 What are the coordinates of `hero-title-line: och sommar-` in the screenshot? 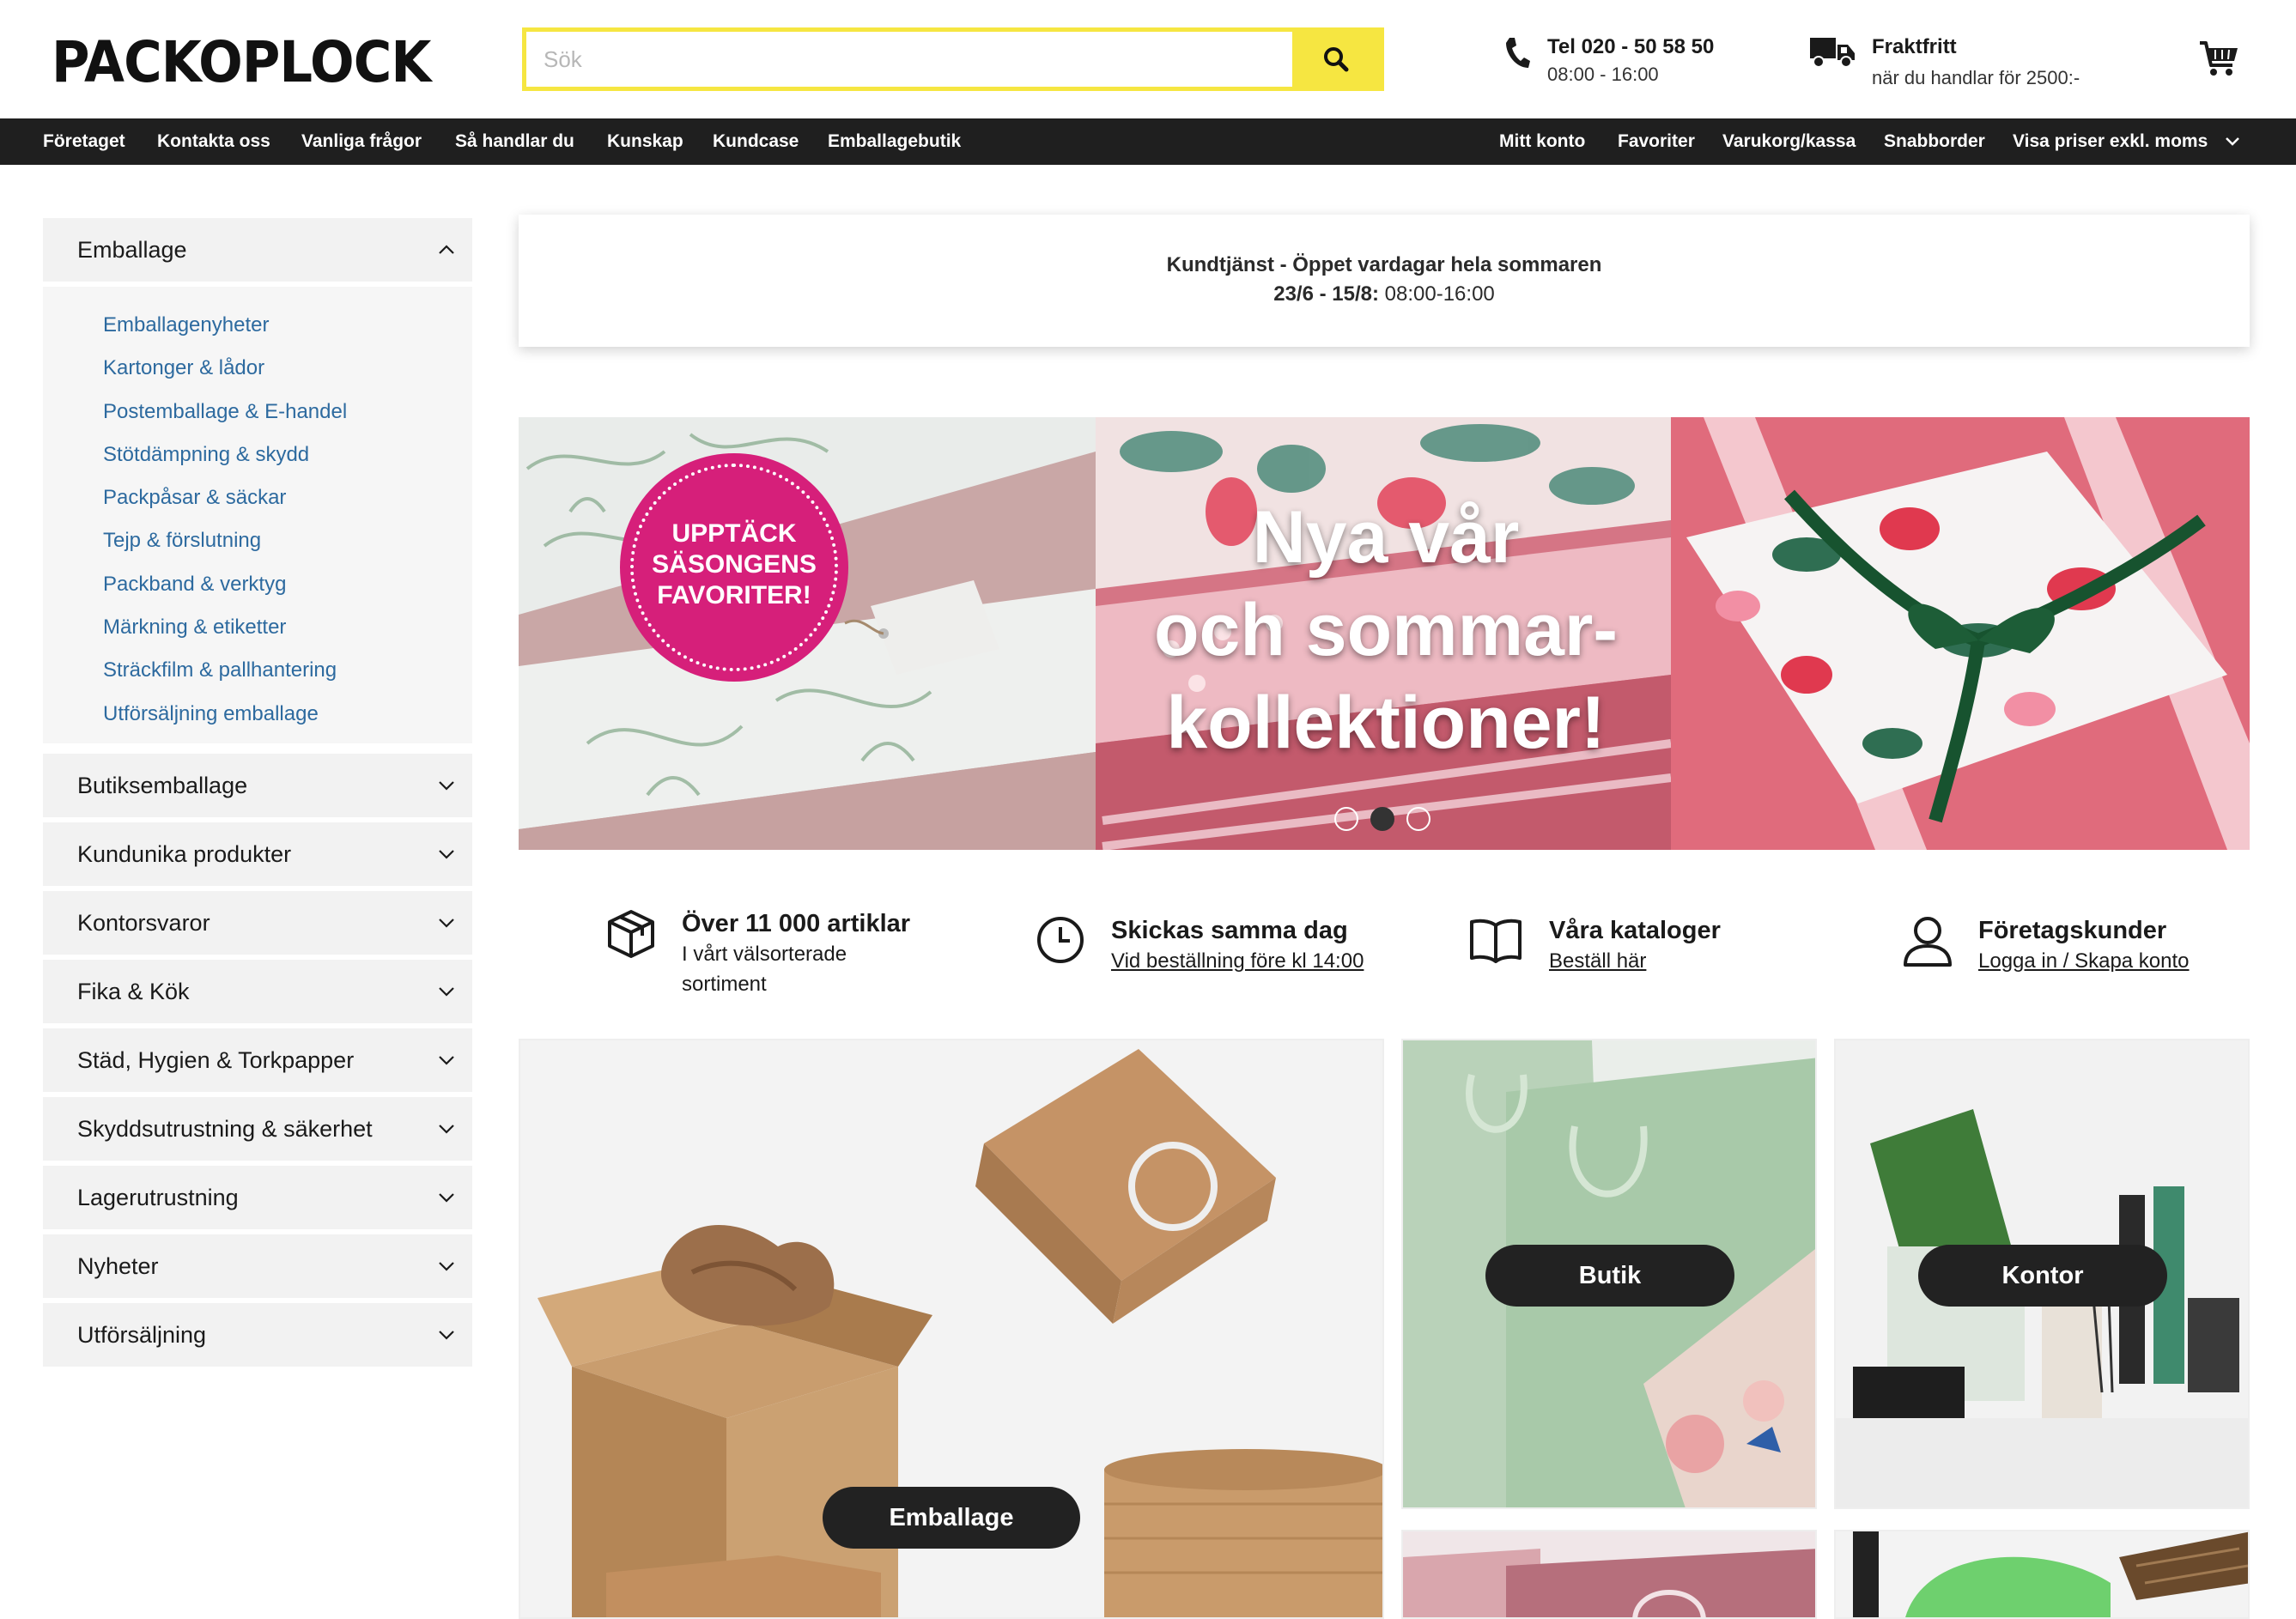 It's located at (1386, 630).